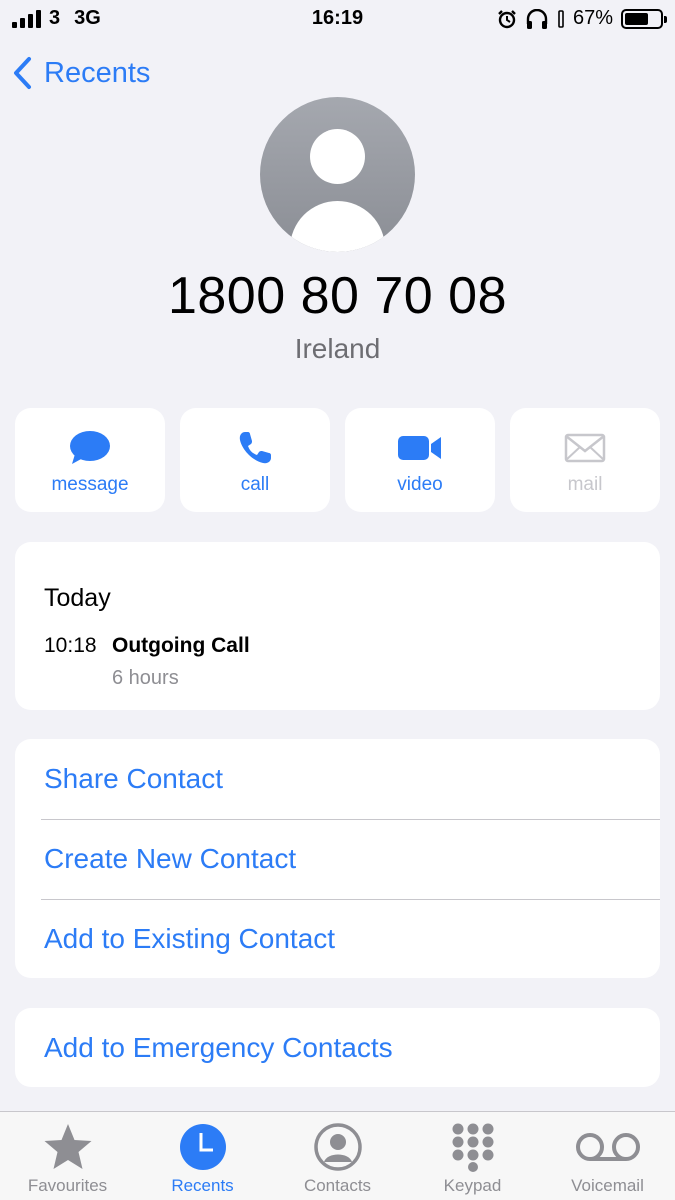  Describe the element at coordinates (337, 1147) in the screenshot. I see `person-circle-icon` at that location.